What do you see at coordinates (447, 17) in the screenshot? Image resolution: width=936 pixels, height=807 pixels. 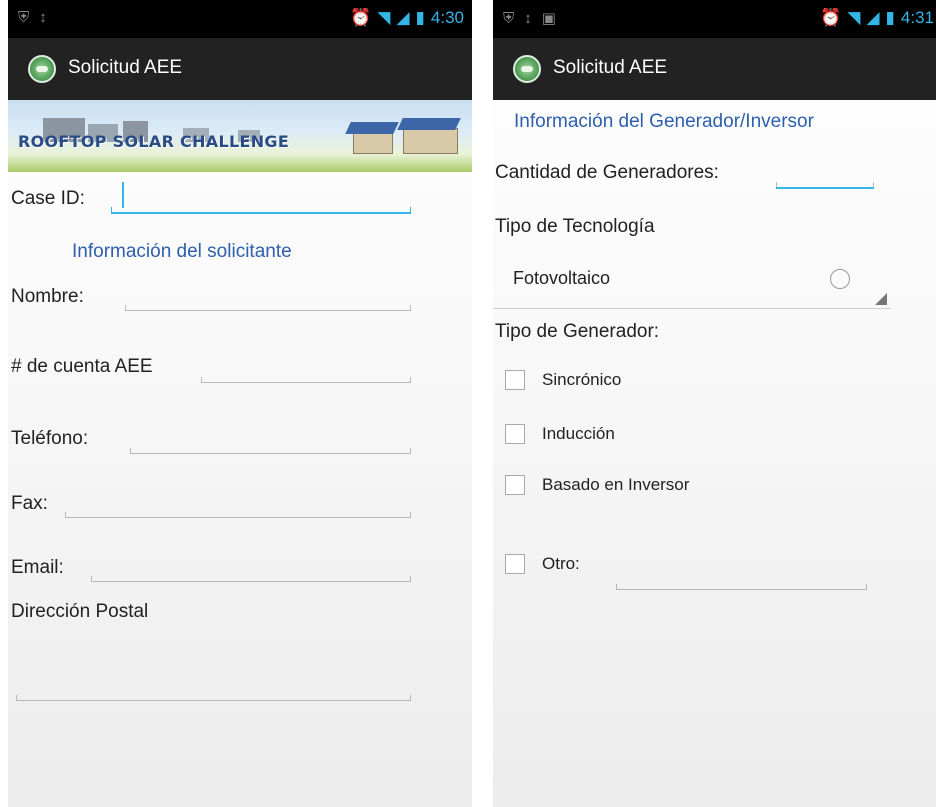 I see `status-time: 4:30` at bounding box center [447, 17].